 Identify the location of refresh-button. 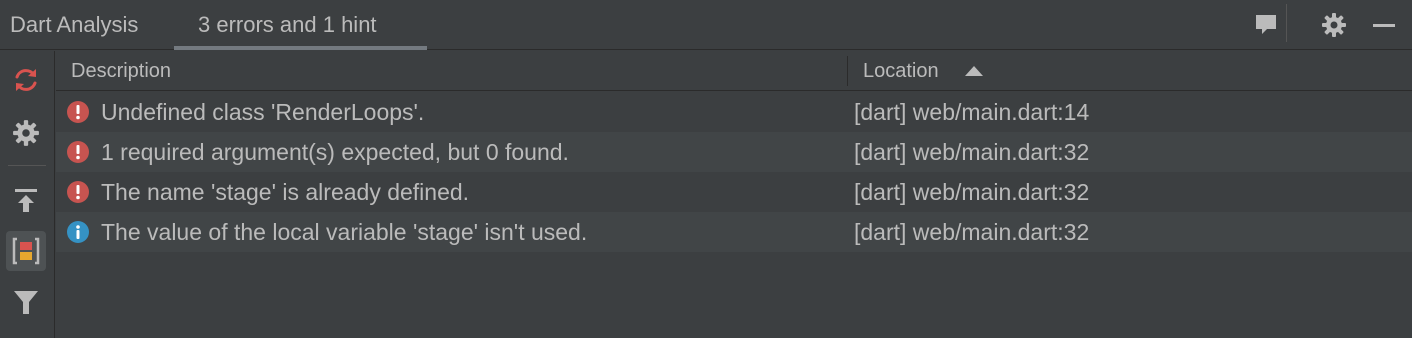
(26, 80).